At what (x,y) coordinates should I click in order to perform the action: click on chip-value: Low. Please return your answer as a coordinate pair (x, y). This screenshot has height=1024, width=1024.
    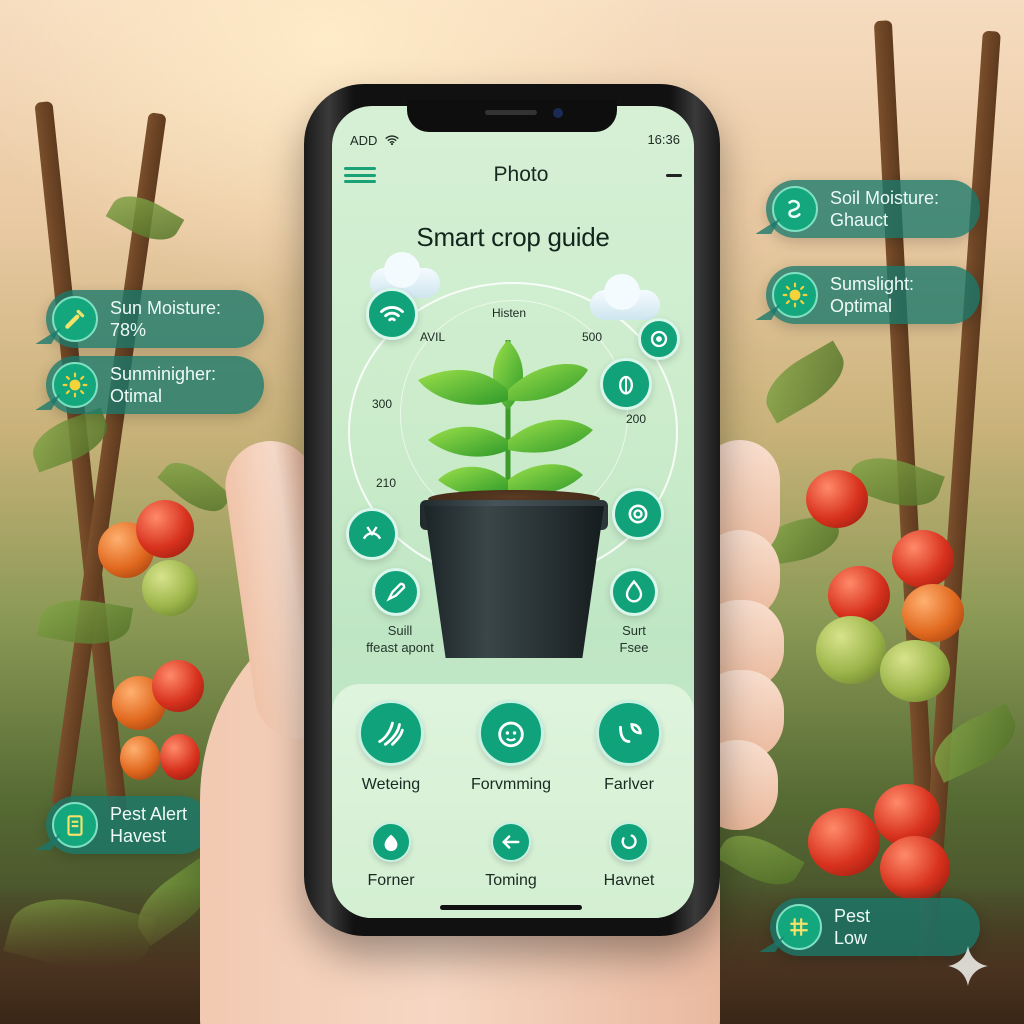
    Looking at the image, I should click on (851, 938).